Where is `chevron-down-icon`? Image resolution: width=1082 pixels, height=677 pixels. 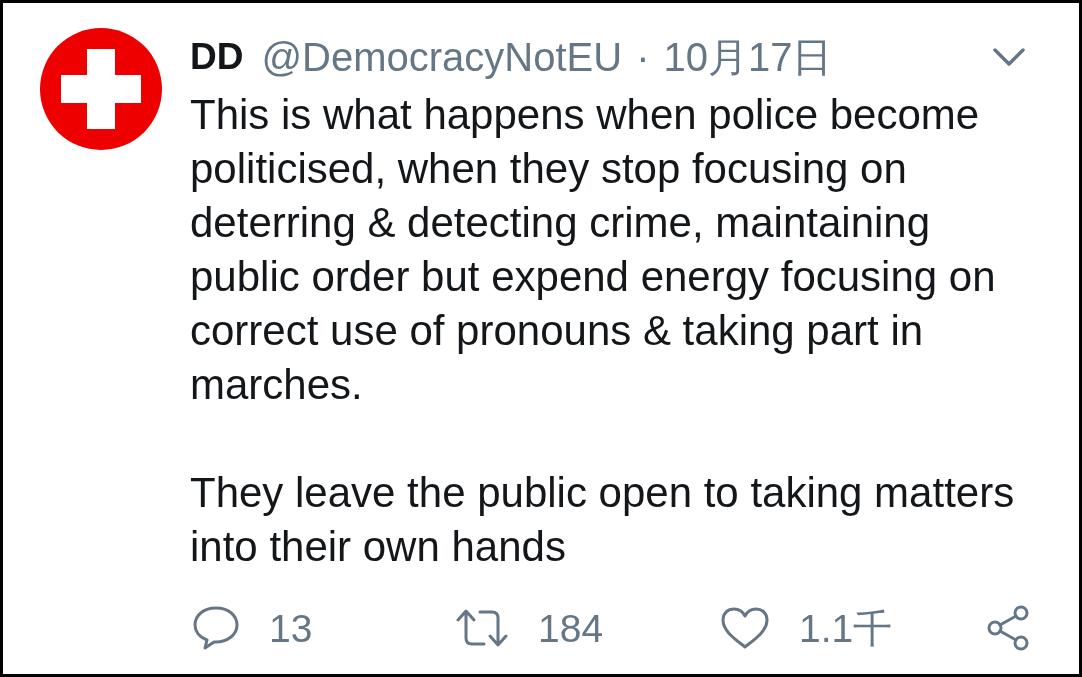 chevron-down-icon is located at coordinates (1009, 56).